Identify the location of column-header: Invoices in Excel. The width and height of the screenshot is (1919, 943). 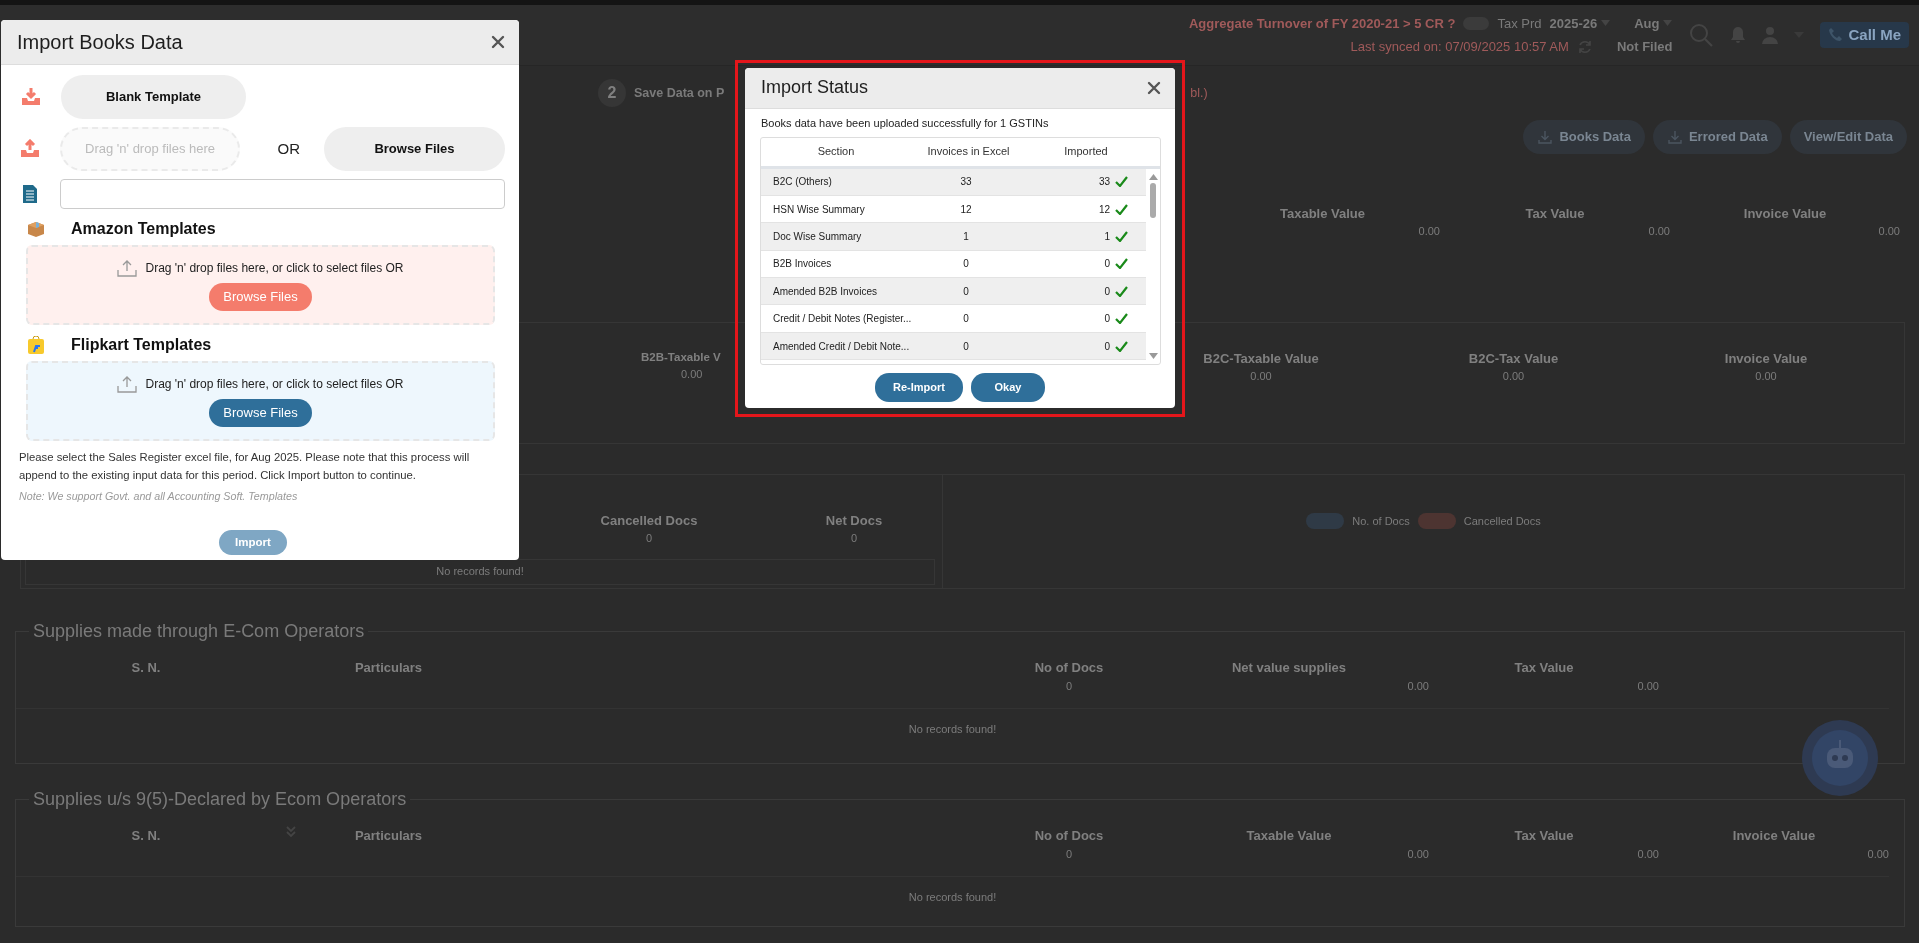
(968, 152).